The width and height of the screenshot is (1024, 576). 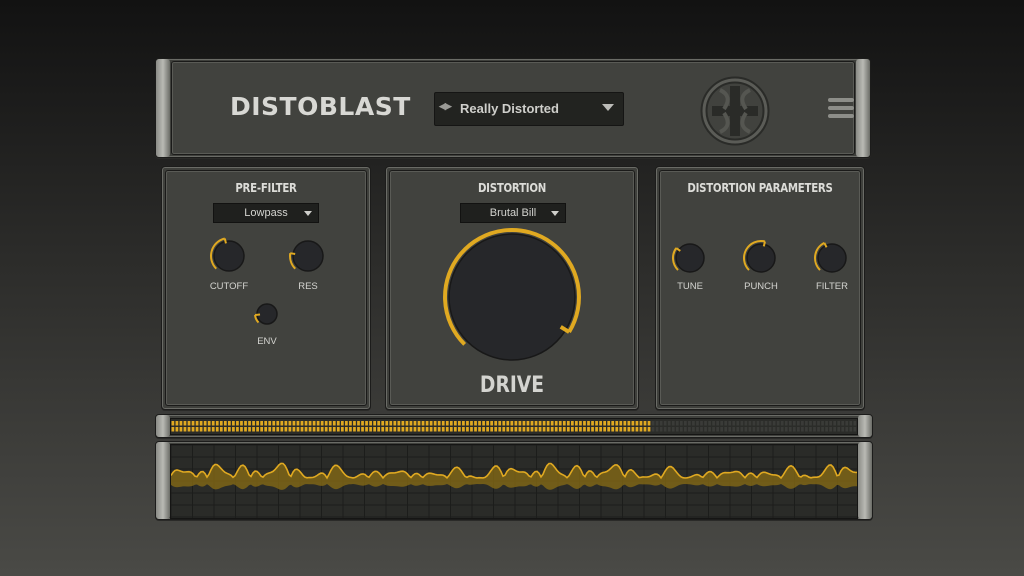 I want to click on parameters-inner: DISTORTION PARAMETERS TUNE PUNCH FILTER, so click(x=760, y=288).